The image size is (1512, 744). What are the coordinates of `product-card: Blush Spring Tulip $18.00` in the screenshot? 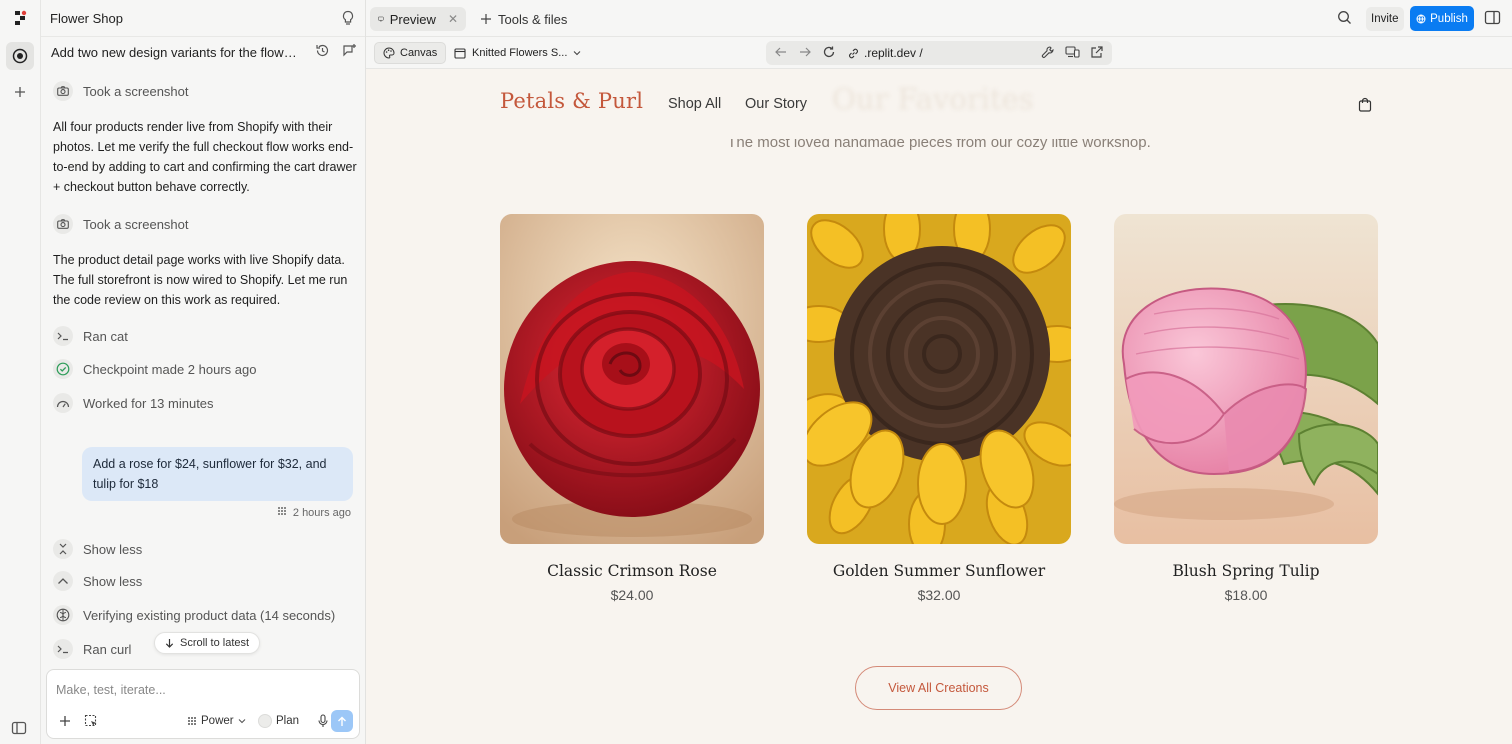 It's located at (1246, 408).